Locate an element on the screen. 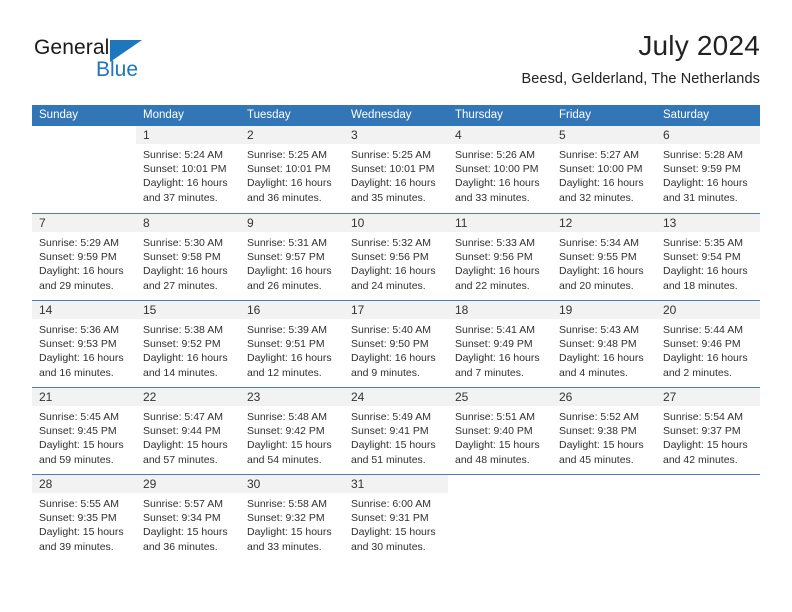  sunset-text: Sunset: 9:56 PM is located at coordinates (390, 257).